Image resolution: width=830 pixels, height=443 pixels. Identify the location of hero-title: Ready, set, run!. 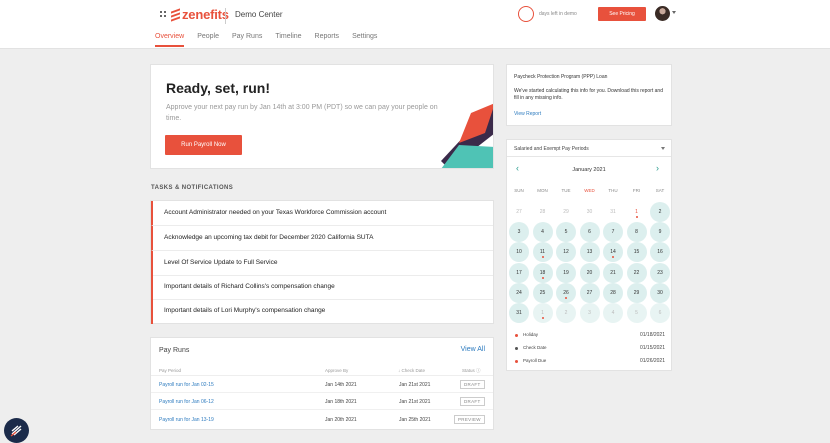
(218, 88).